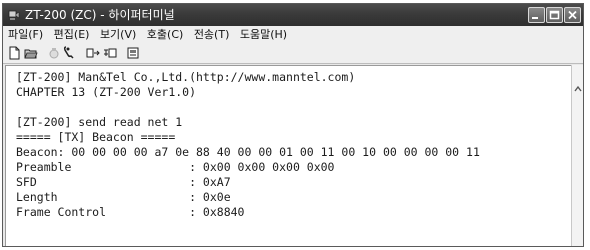  Describe the element at coordinates (14, 53) in the screenshot. I see `new-icon` at that location.